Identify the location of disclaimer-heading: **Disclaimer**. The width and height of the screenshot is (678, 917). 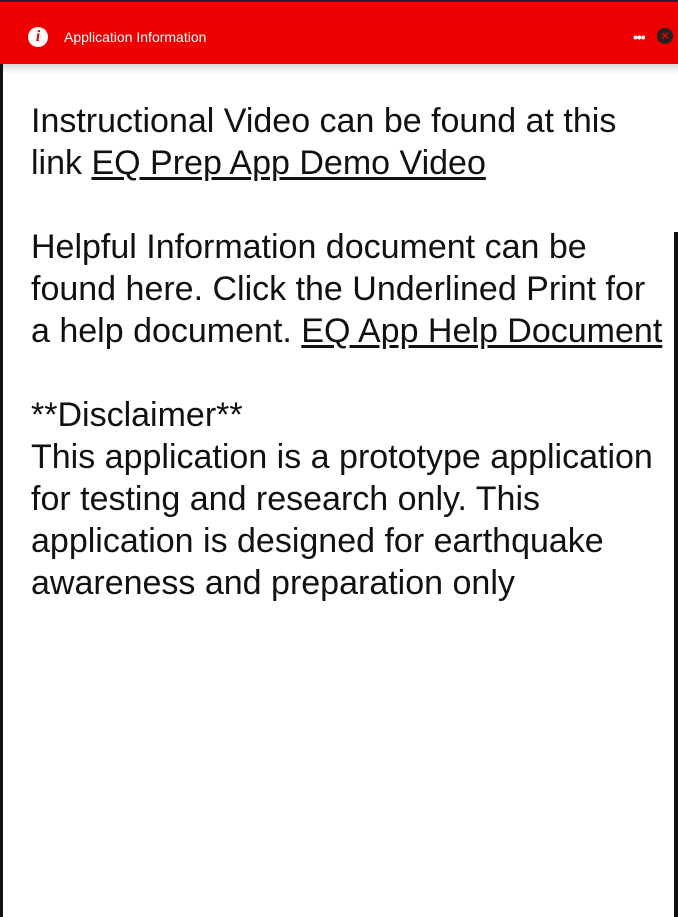
(137, 415).